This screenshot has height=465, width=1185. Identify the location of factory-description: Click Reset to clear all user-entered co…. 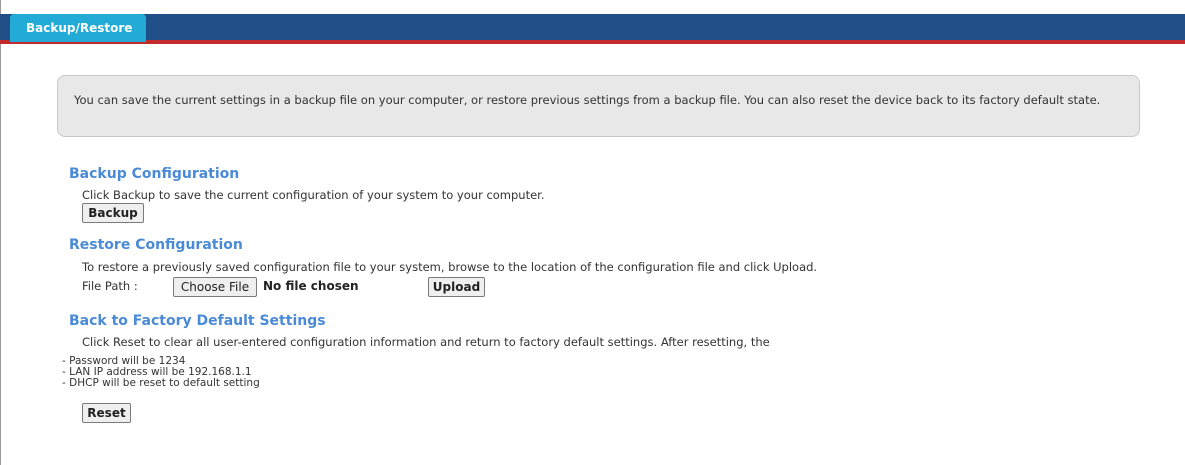
(426, 342).